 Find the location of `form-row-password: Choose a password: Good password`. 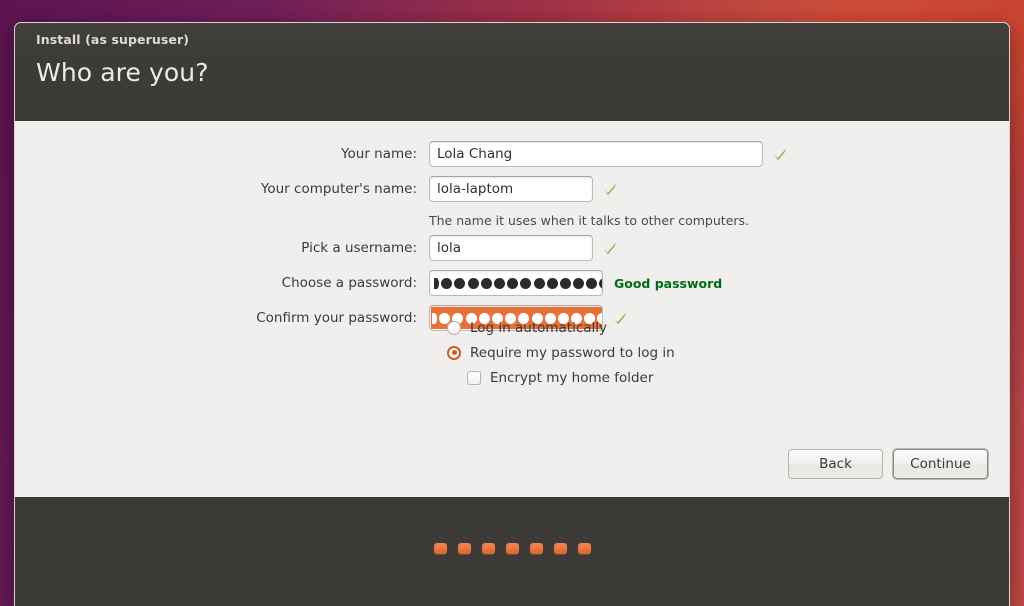

form-row-password: Choose a password: Good password is located at coordinates (512, 283).